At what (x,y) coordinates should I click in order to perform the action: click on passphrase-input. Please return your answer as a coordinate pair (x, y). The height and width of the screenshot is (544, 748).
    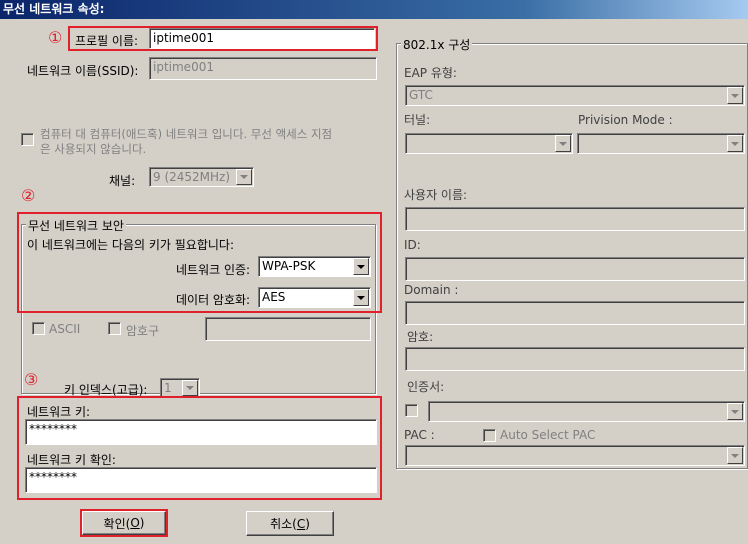
    Looking at the image, I should click on (288, 329).